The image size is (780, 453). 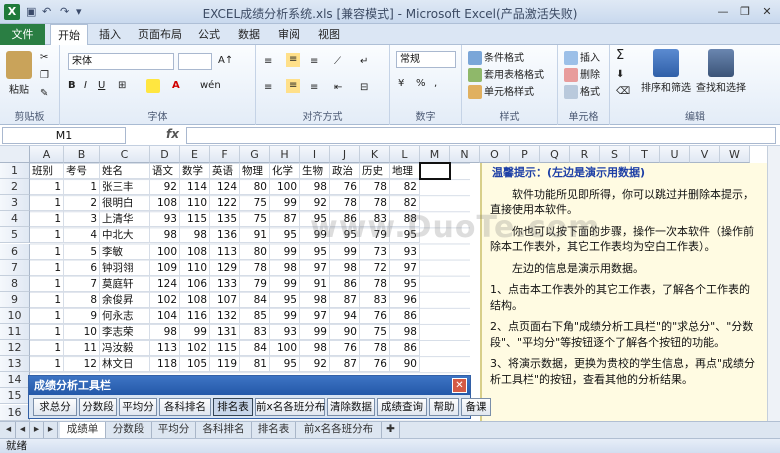 I want to click on cell: 语文, so click(x=165, y=171).